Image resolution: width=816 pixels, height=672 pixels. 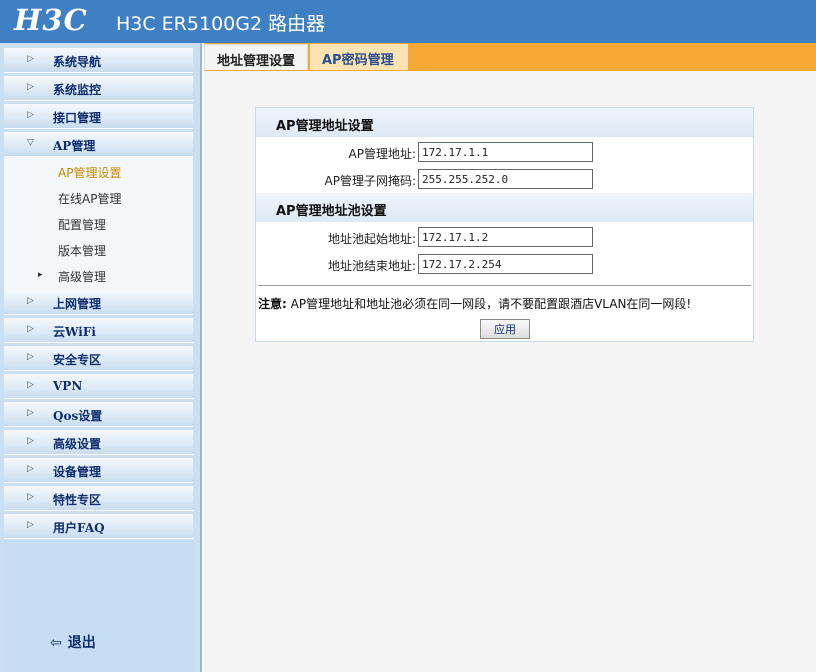 What do you see at coordinates (505, 264) in the screenshot?
I see `pool-end-input` at bounding box center [505, 264].